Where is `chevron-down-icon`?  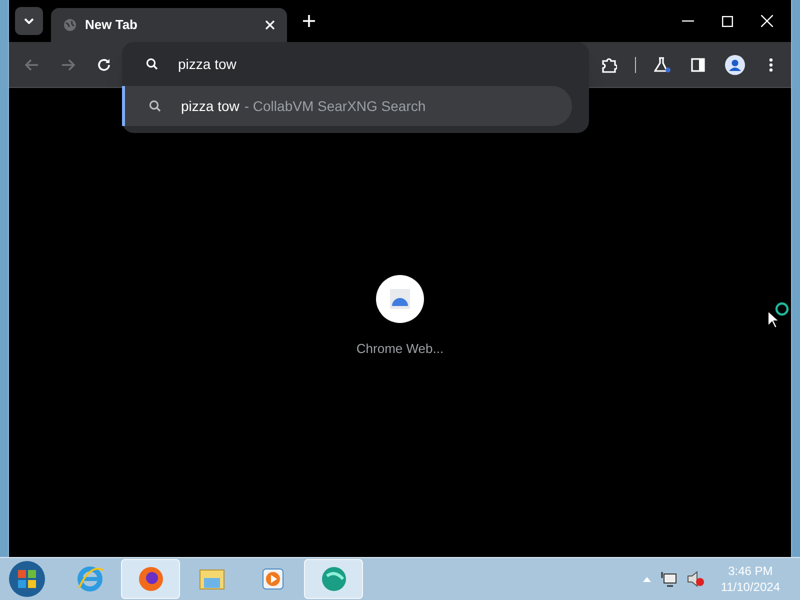 chevron-down-icon is located at coordinates (29, 21).